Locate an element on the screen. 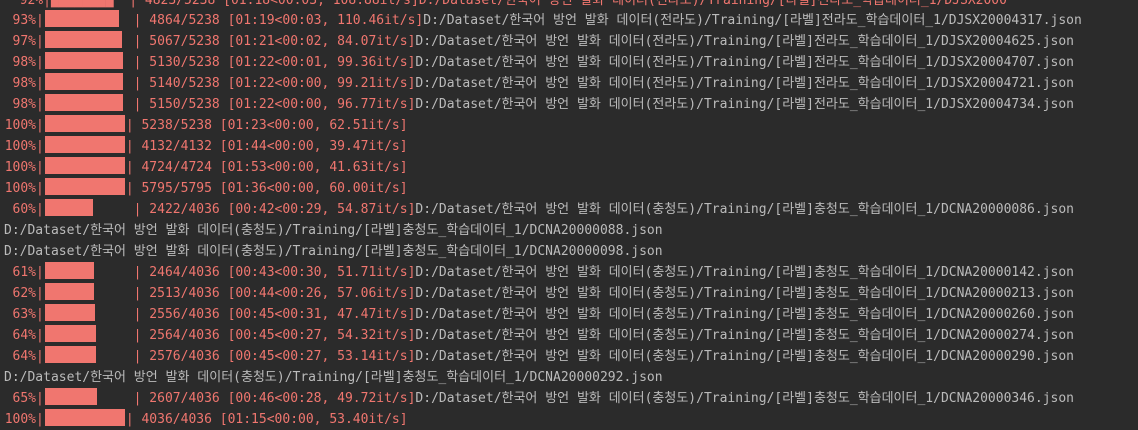 This screenshot has width=1138, height=430. progress-percent: 61% is located at coordinates (20, 272).